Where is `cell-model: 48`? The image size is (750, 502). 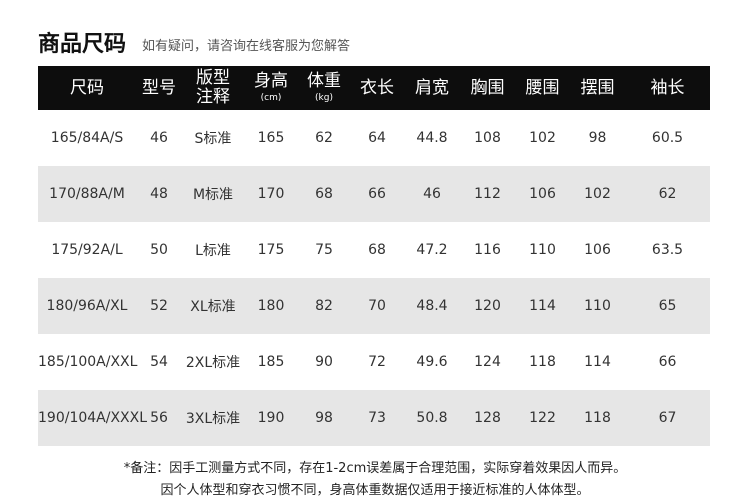 cell-model: 48 is located at coordinates (159, 194).